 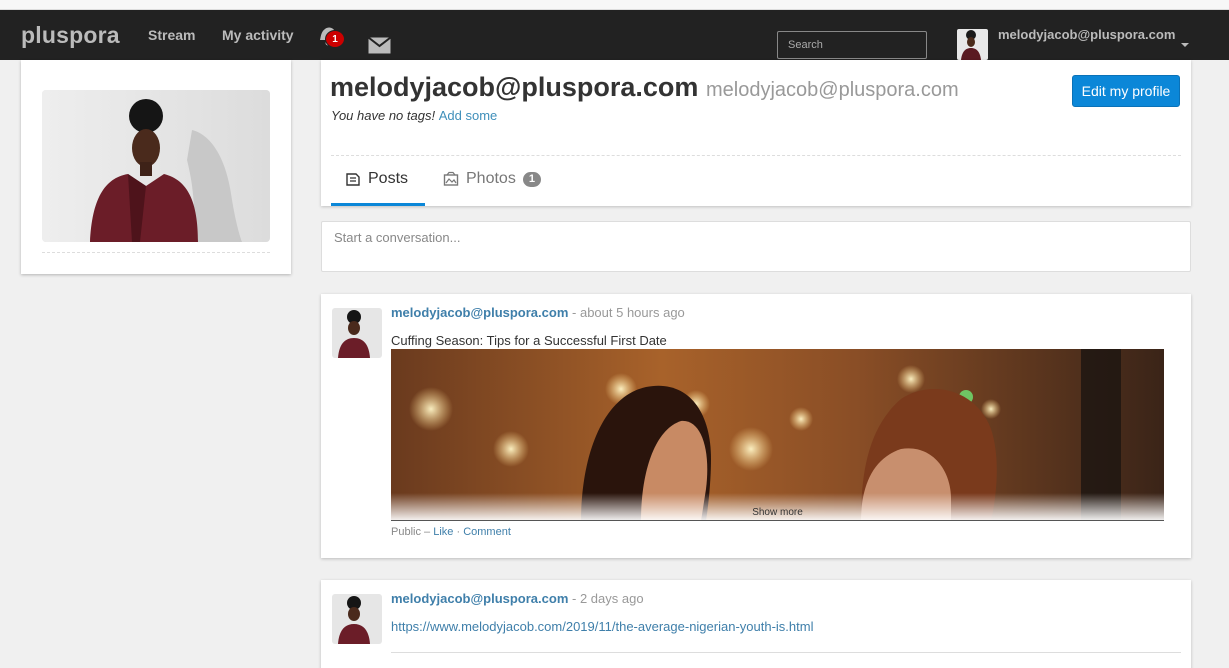 What do you see at coordinates (156, 252) in the screenshot?
I see `profile-sidebar-divider` at bounding box center [156, 252].